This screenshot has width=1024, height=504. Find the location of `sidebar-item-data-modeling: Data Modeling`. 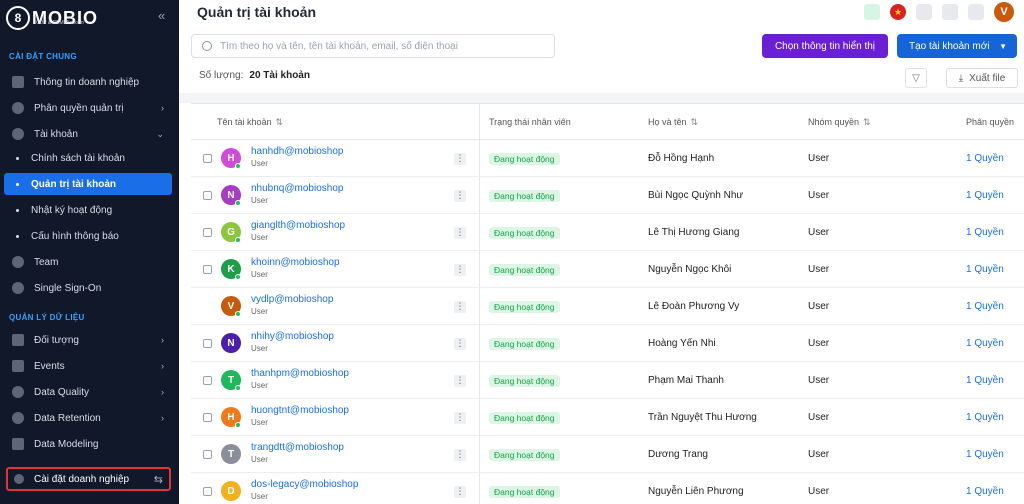

sidebar-item-data-modeling: Data Modeling is located at coordinates (88, 444).